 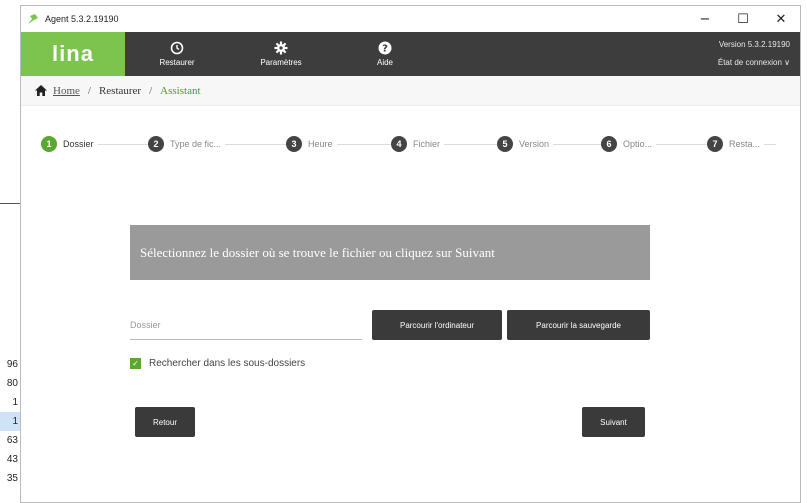 I want to click on step-fichier: 4 Fichier, so click(x=418, y=144).